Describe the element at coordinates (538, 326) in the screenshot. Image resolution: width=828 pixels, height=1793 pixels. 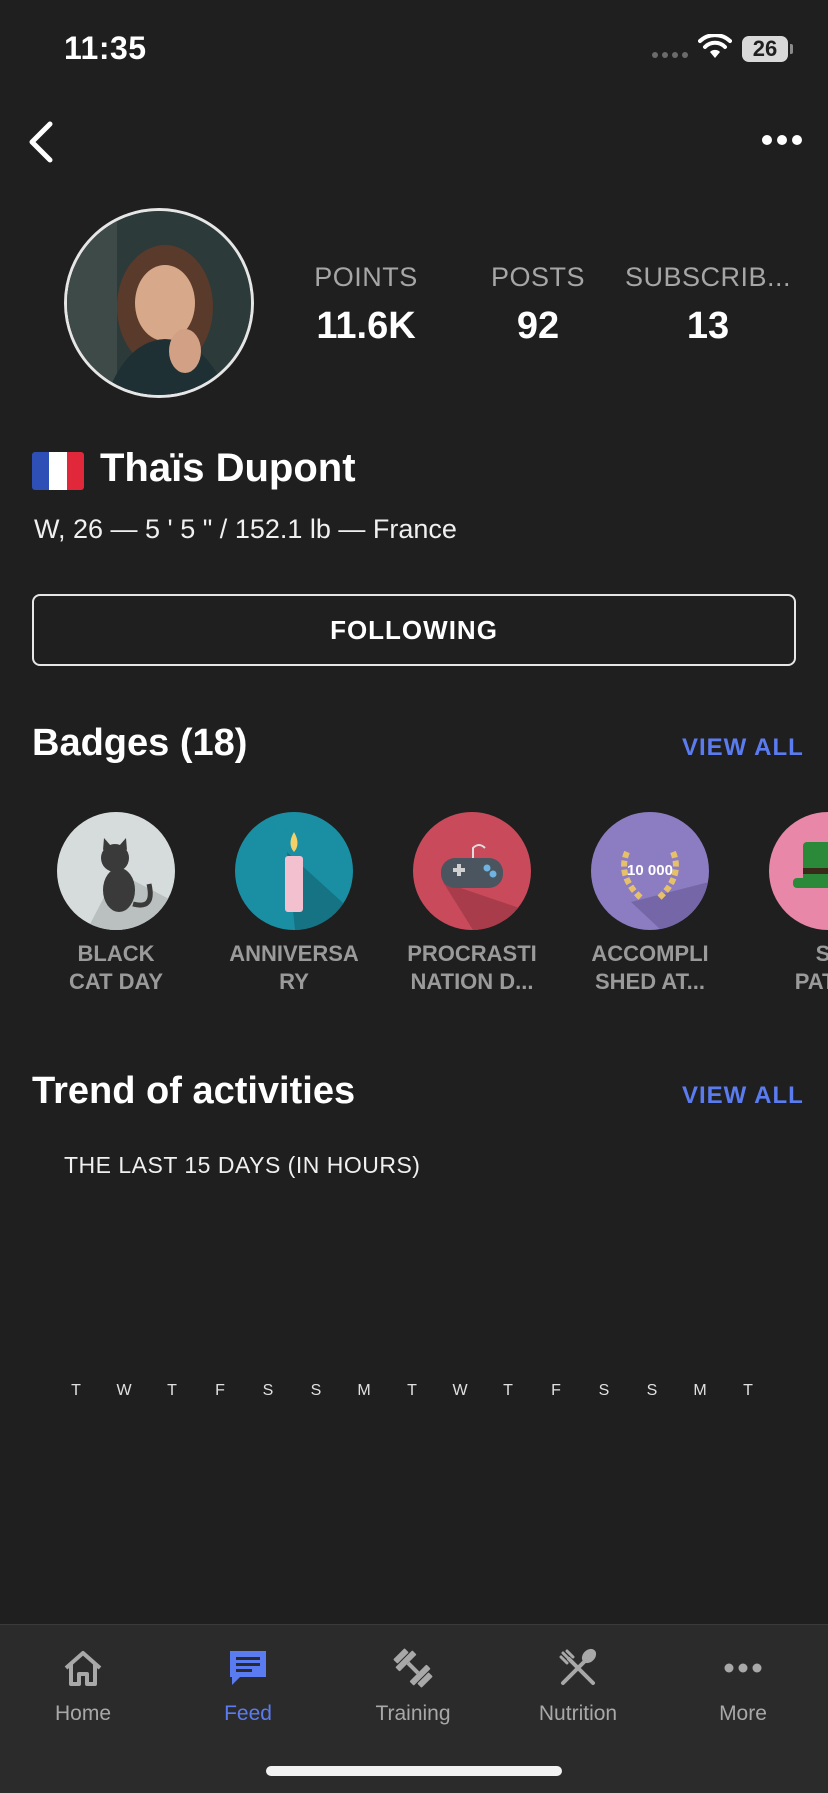
I see `stat-value: 92` at that location.